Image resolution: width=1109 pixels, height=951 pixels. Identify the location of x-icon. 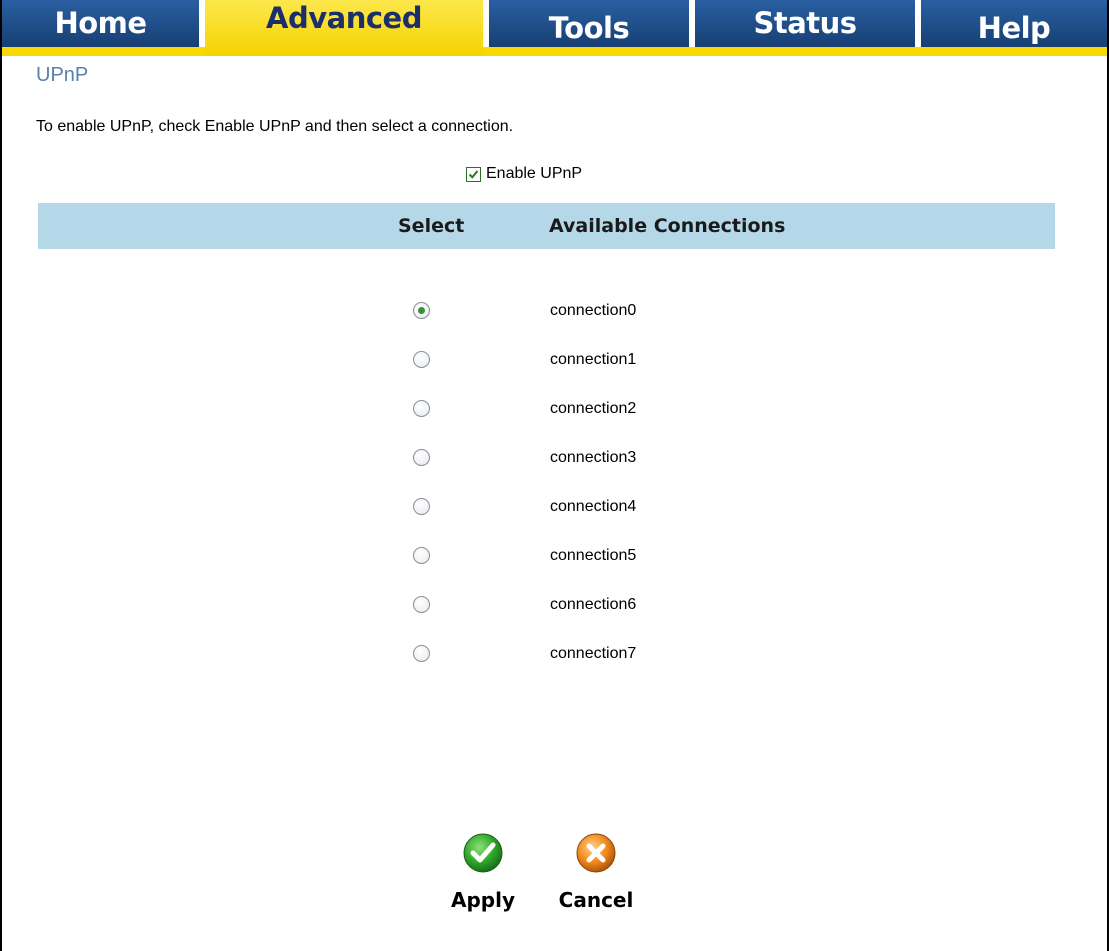
(596, 853).